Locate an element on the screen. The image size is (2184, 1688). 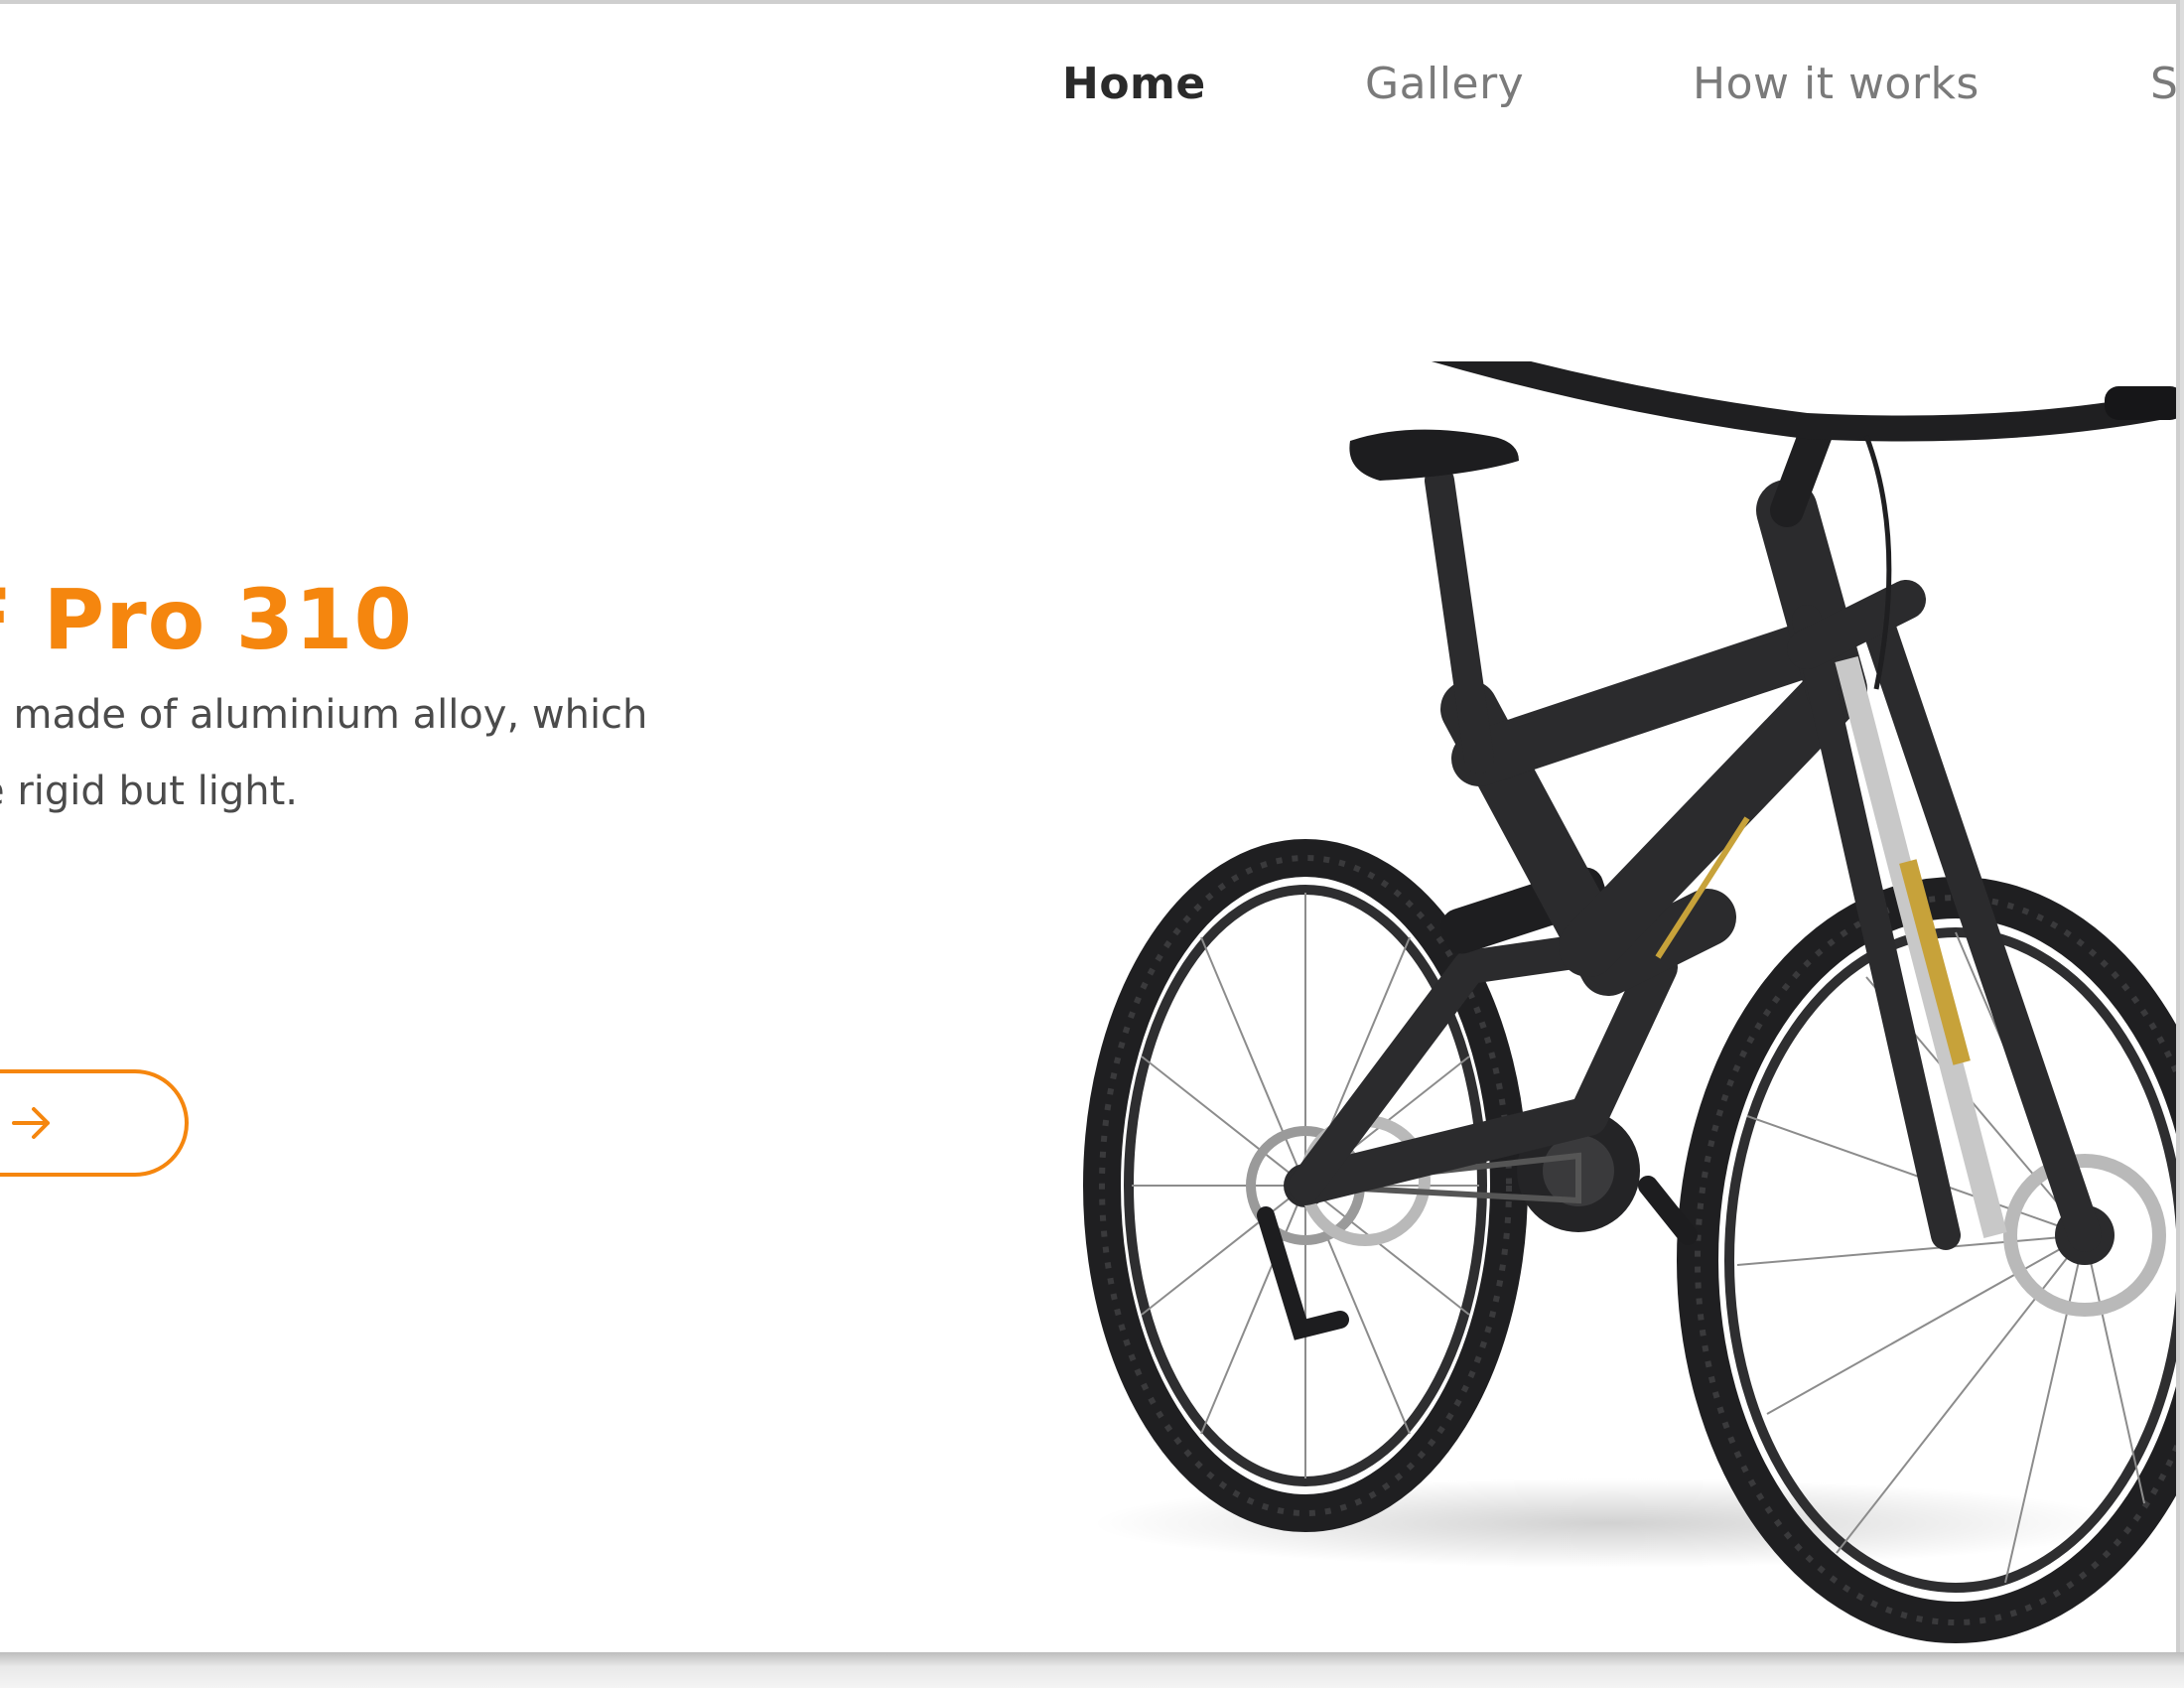
description-line: s made of aluminium alloy, which is located at coordinates (324, 715).